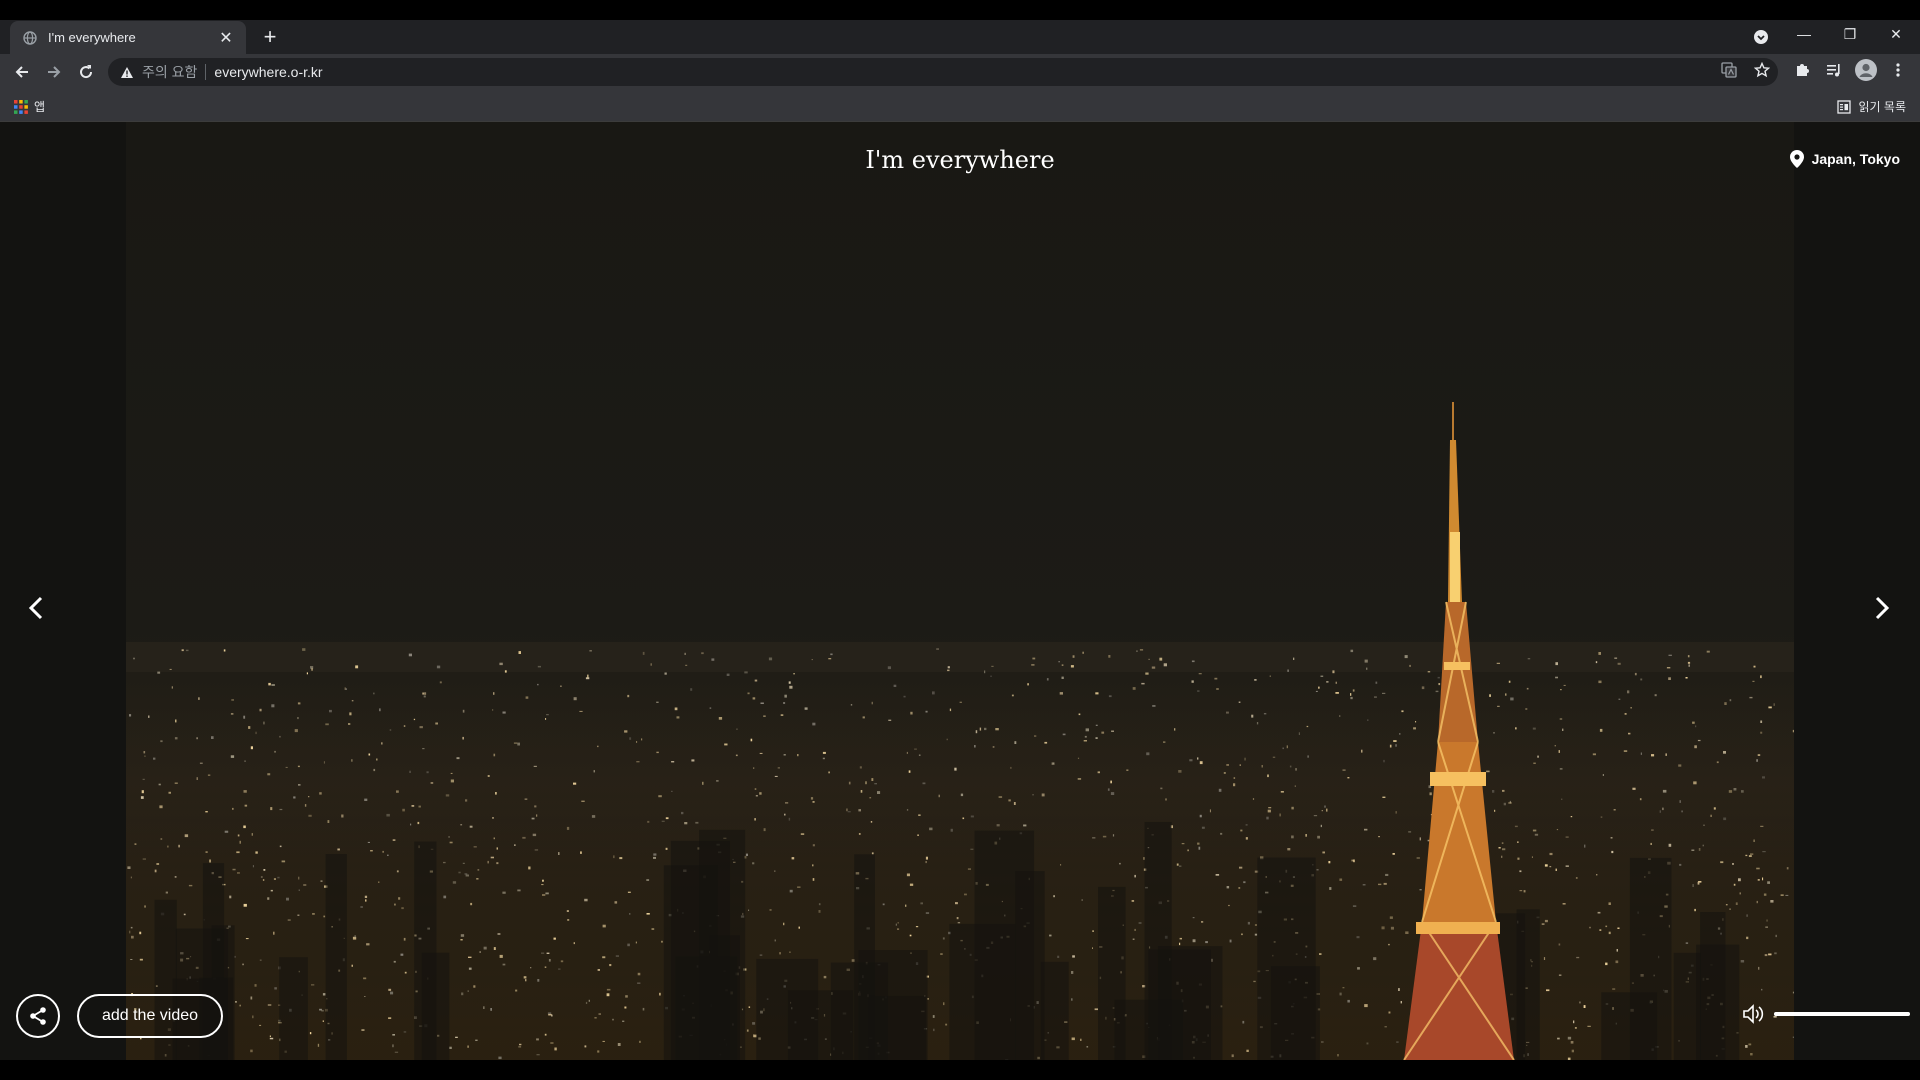 The width and height of the screenshot is (1920, 1080). I want to click on location-text: Japan, Tokyo, so click(1855, 159).